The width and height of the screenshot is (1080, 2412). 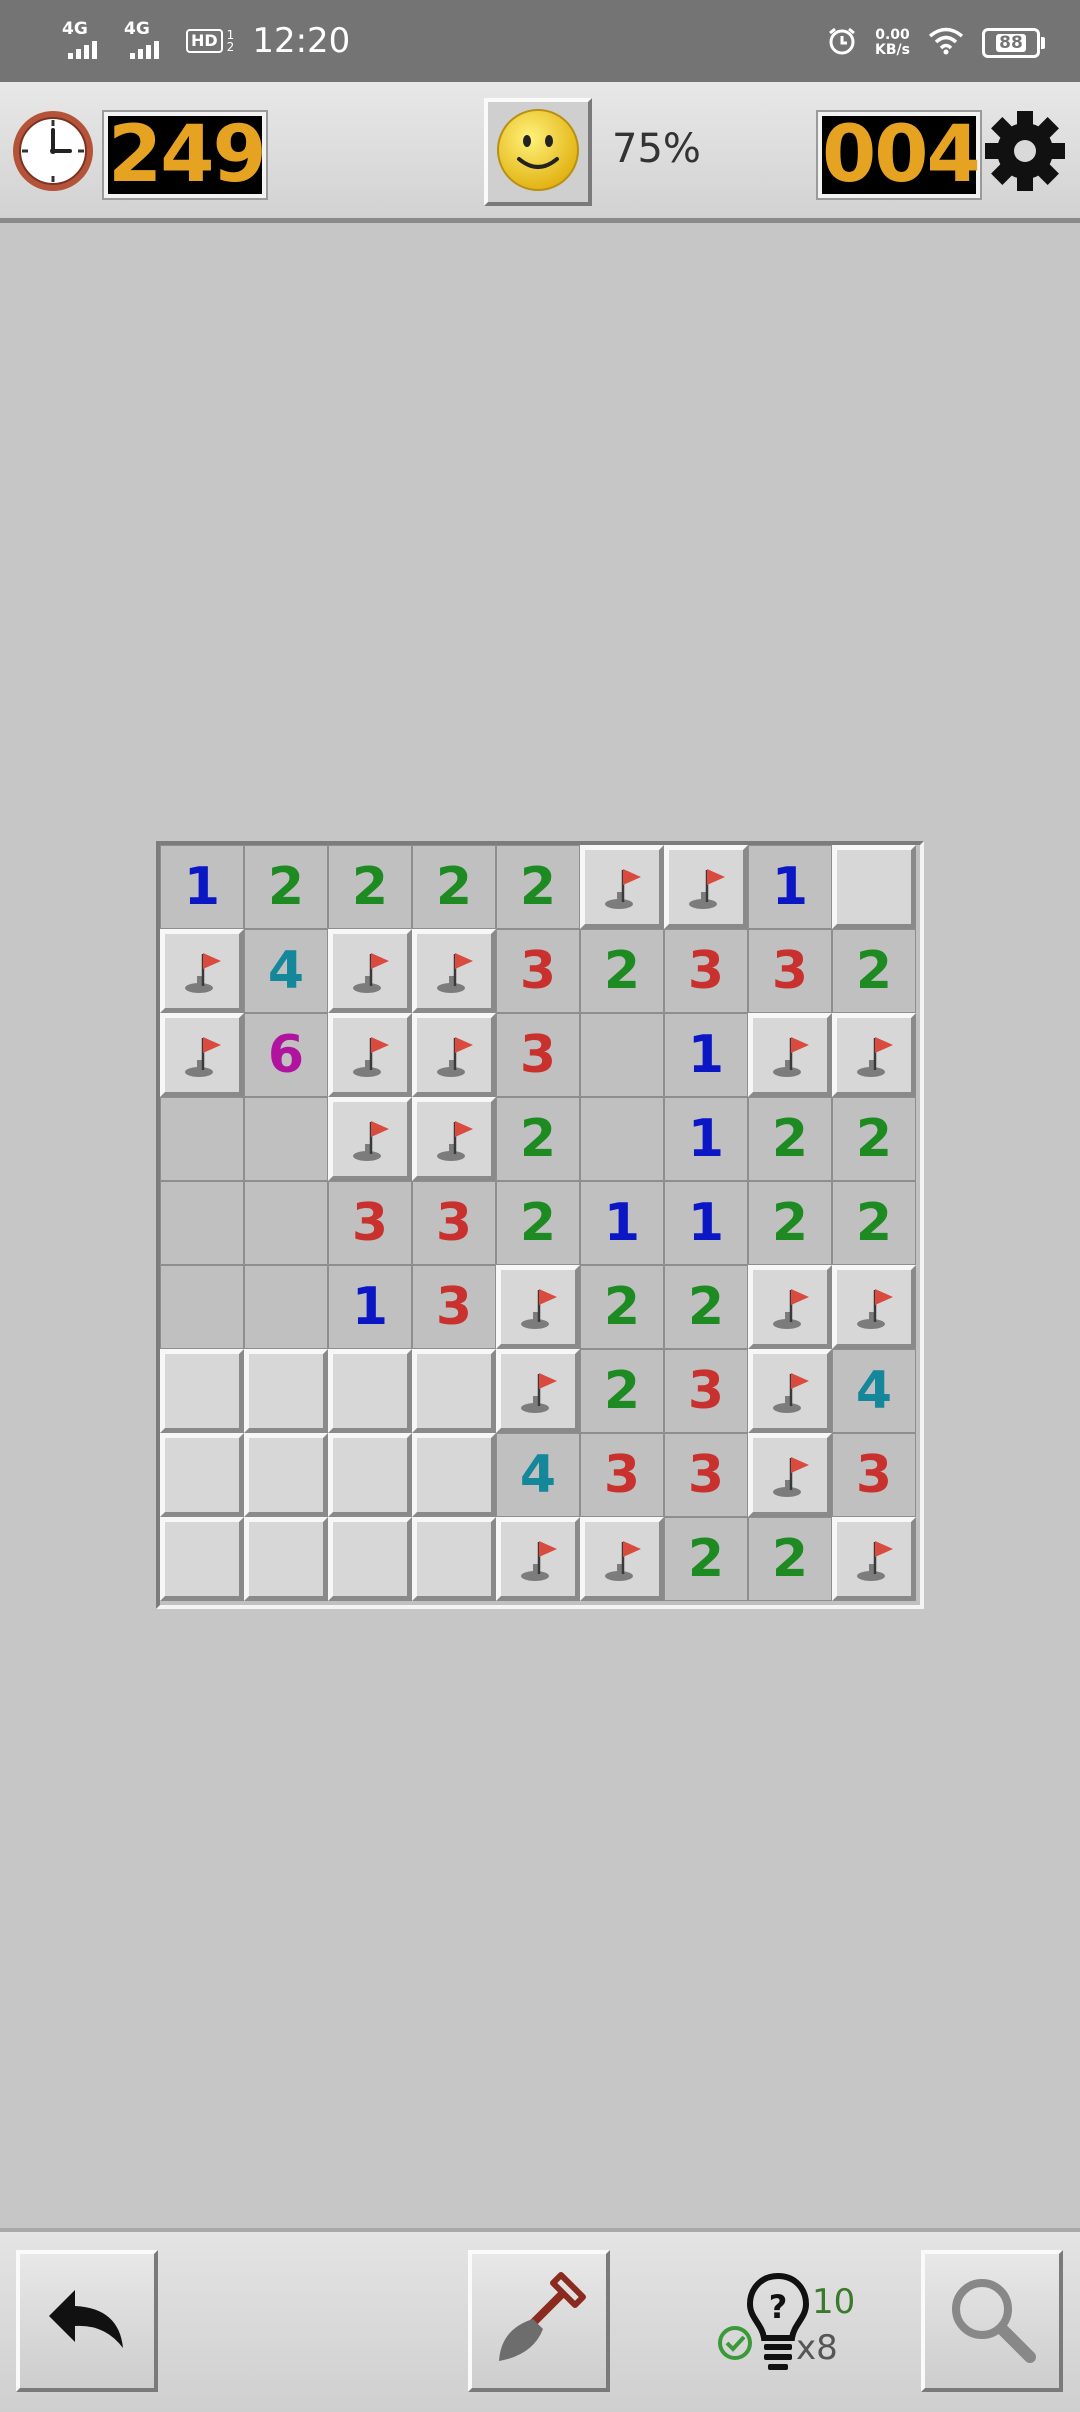 What do you see at coordinates (540, 41) in the screenshot?
I see `status-bar: 4G 4G HD 1 2 12:20 0.00 KB/s 88` at bounding box center [540, 41].